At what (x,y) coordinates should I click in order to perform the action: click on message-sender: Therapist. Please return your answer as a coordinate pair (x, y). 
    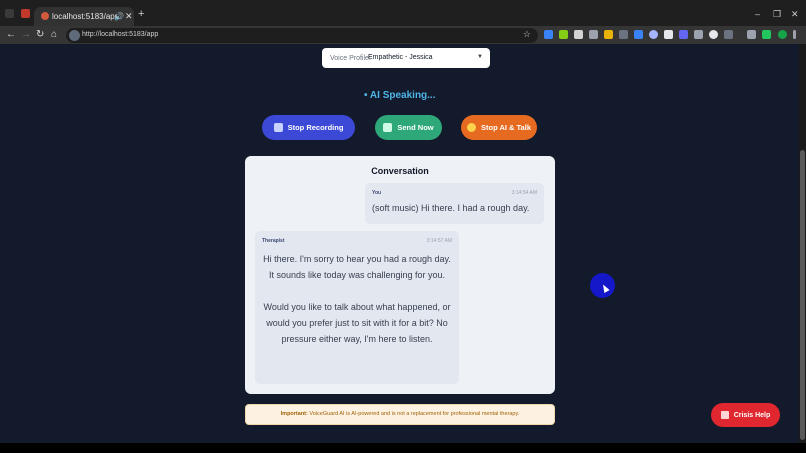
    Looking at the image, I should click on (273, 241).